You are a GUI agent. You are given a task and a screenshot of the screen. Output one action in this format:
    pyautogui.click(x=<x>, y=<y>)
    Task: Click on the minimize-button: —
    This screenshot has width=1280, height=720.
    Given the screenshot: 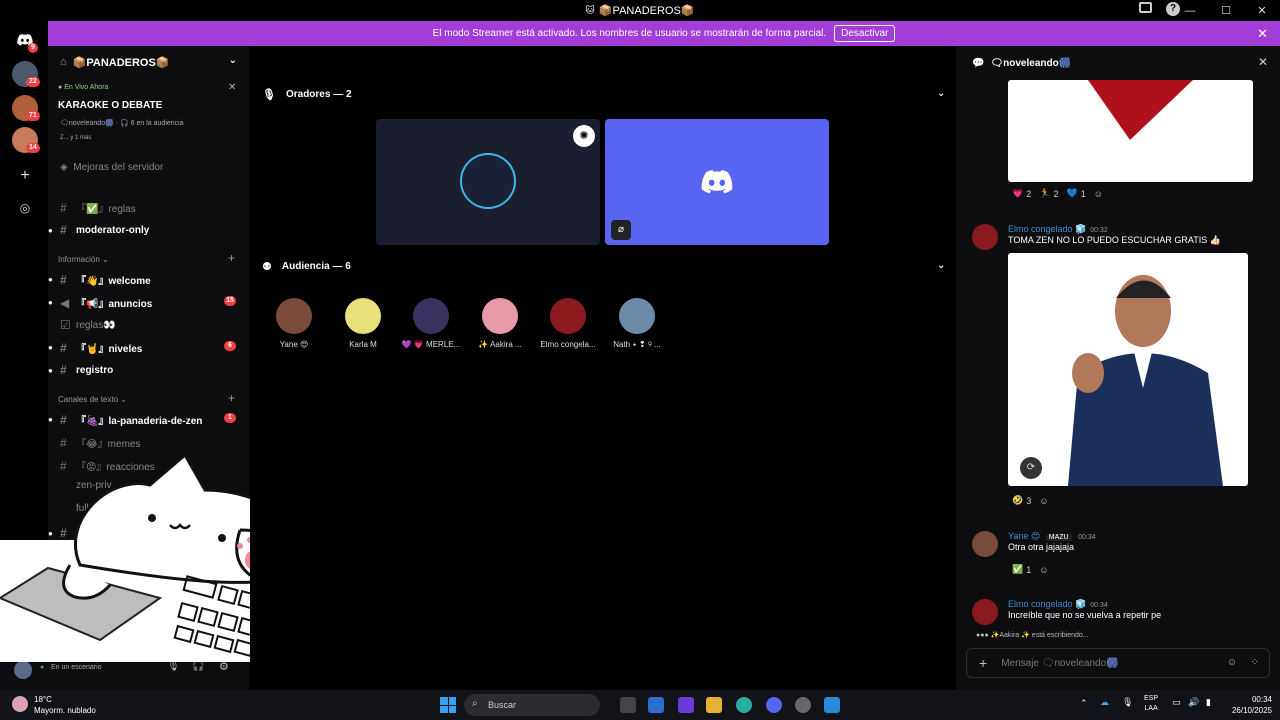 What is the action you would take?
    pyautogui.click(x=1190, y=11)
    